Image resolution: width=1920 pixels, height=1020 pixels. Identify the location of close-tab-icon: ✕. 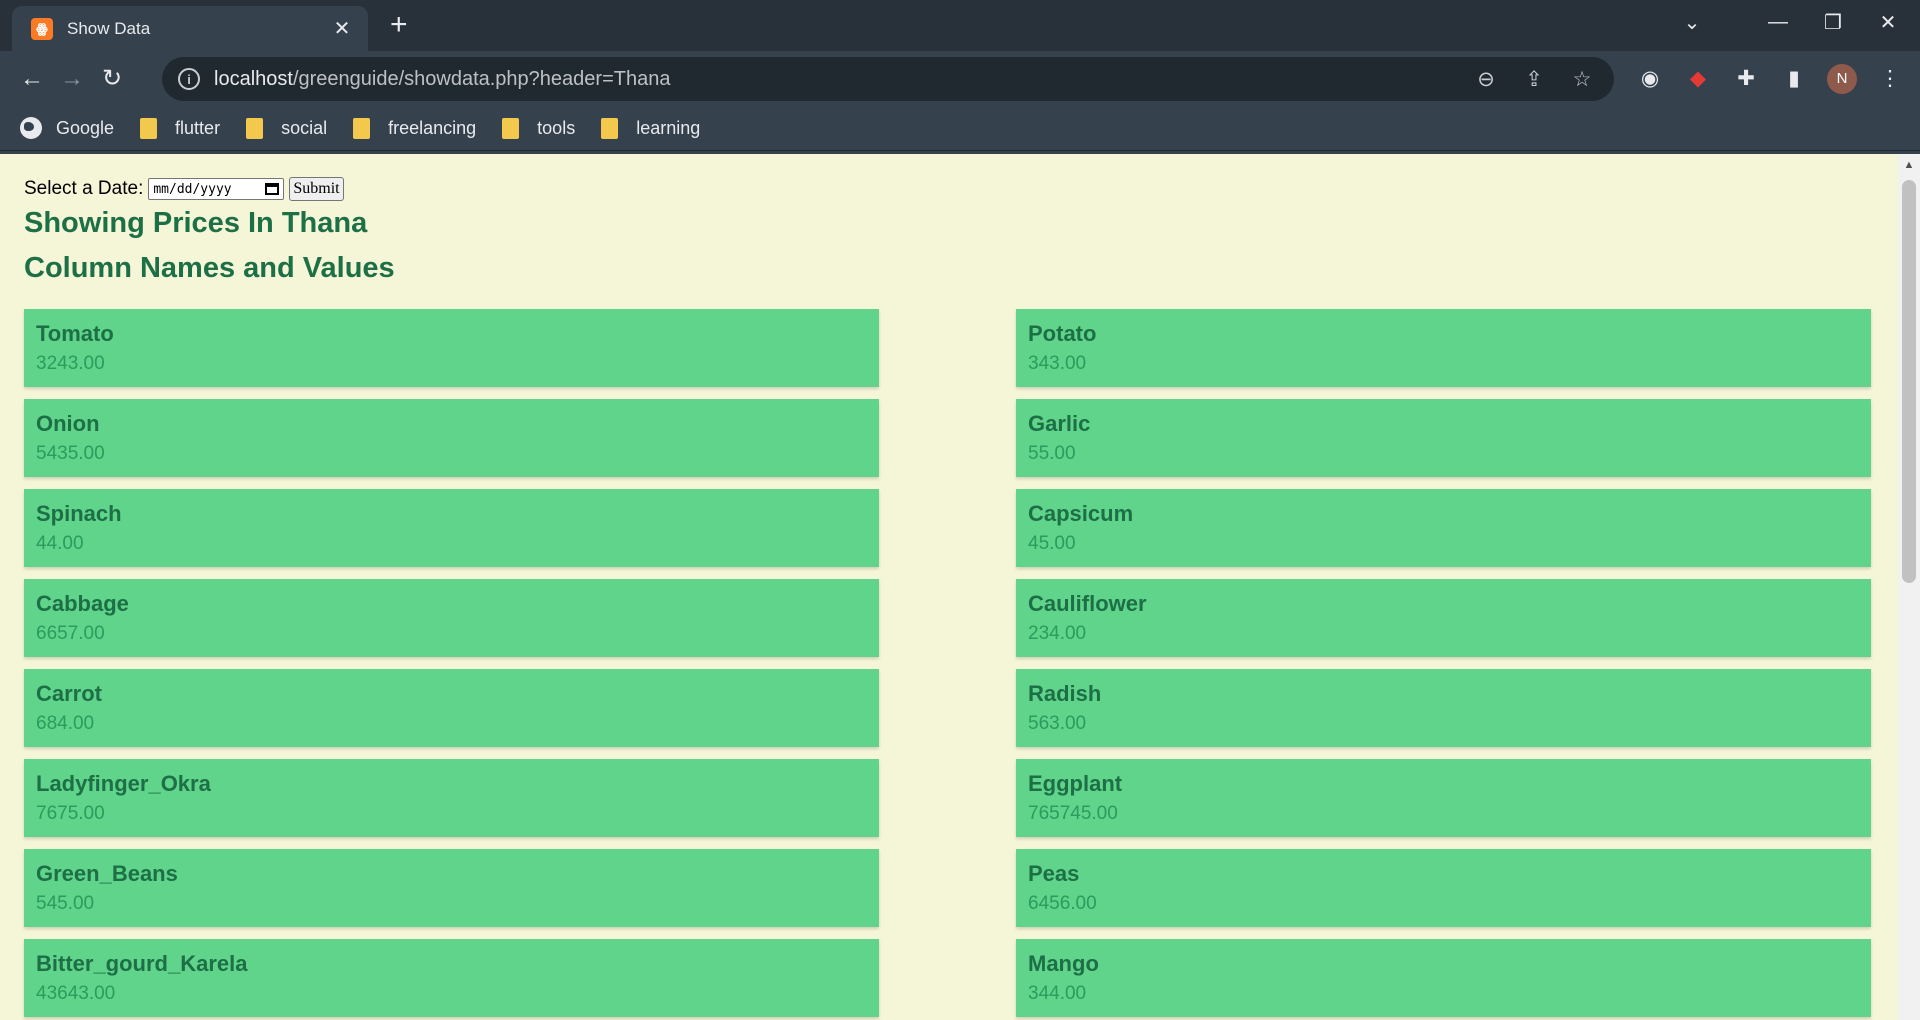
(342, 28).